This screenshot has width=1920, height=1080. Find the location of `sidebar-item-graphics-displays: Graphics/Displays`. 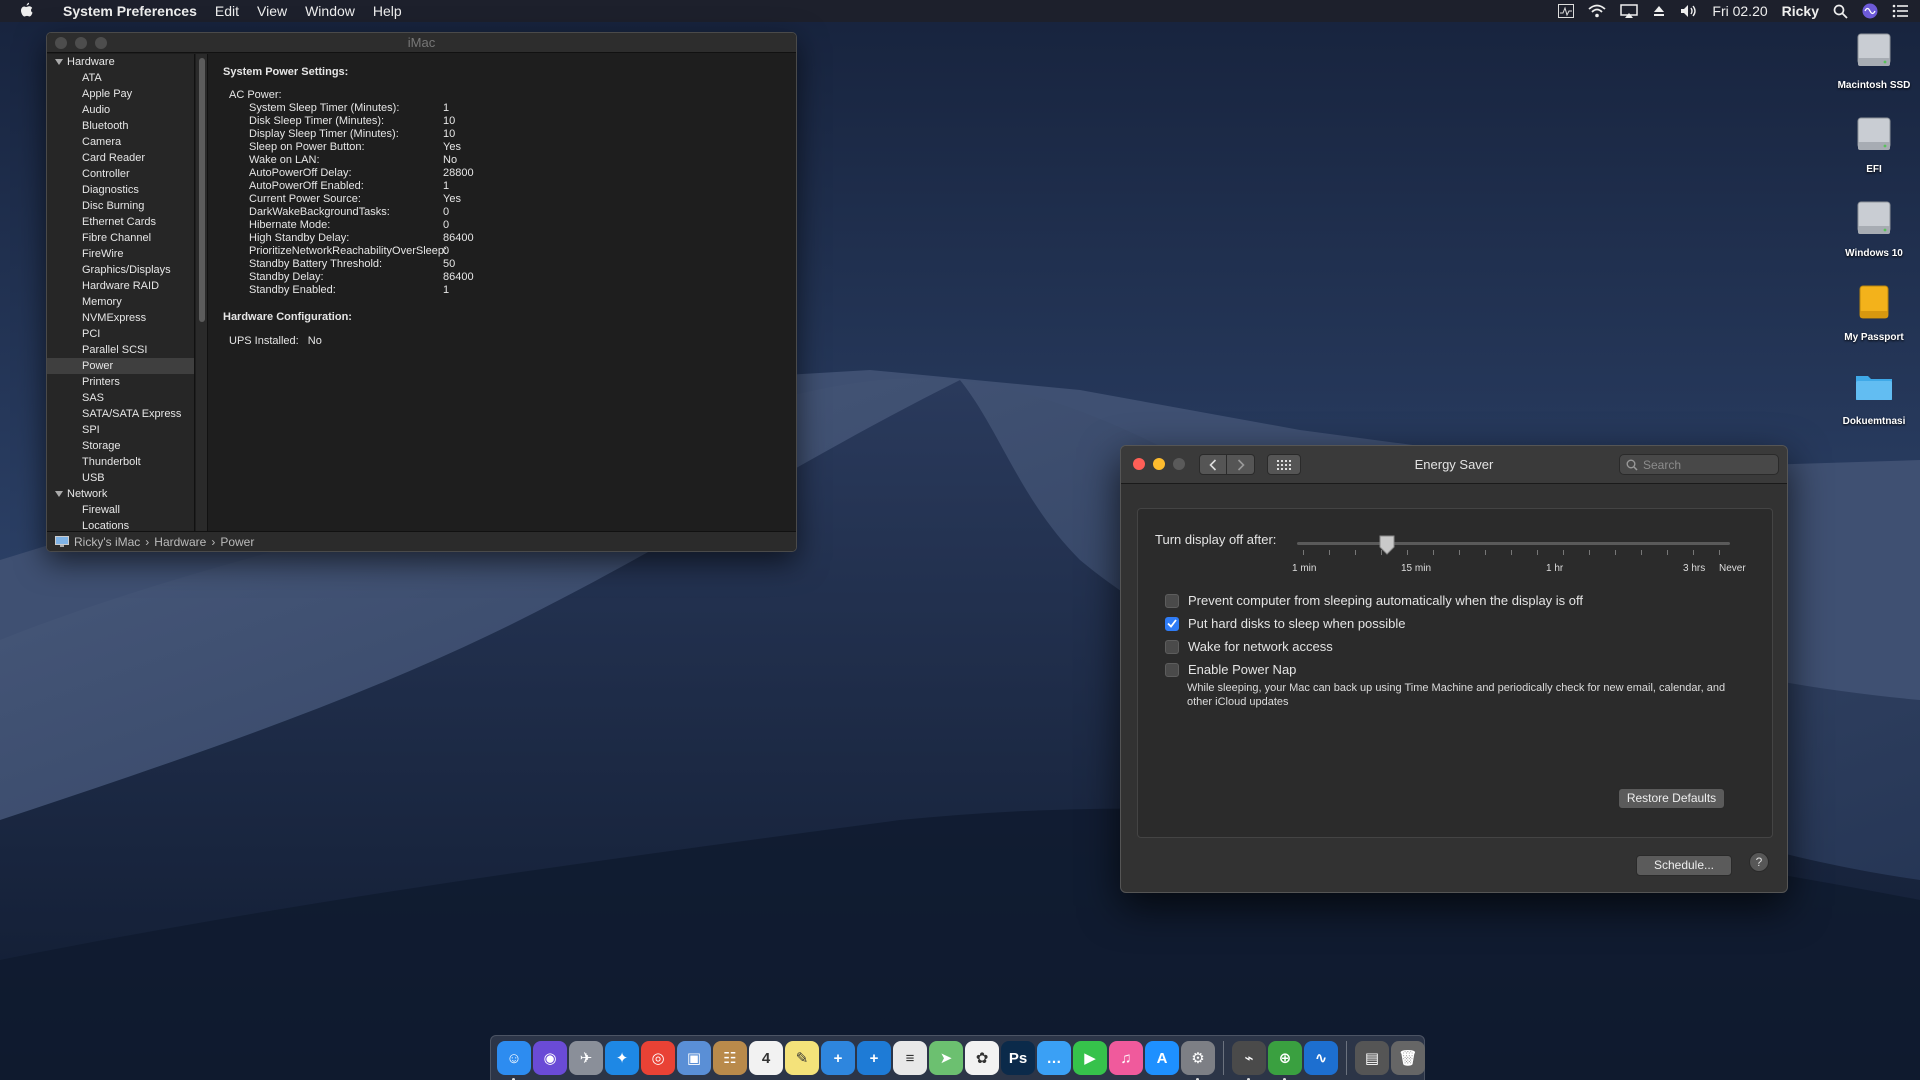

sidebar-item-graphics-displays: Graphics/Displays is located at coordinates (120, 270).